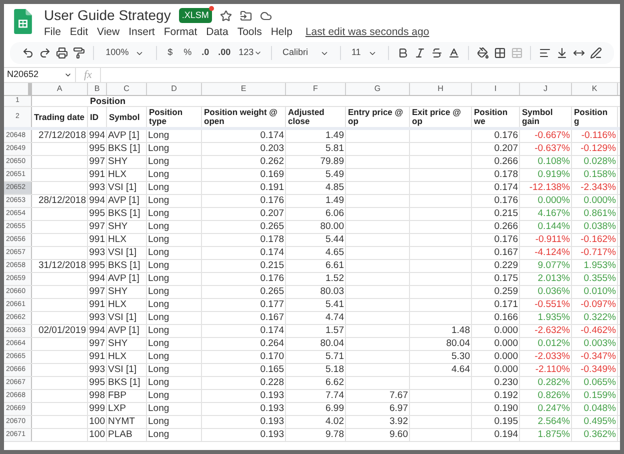 This screenshot has height=454, width=624. What do you see at coordinates (52, 33) in the screenshot?
I see `menu-item: File` at bounding box center [52, 33].